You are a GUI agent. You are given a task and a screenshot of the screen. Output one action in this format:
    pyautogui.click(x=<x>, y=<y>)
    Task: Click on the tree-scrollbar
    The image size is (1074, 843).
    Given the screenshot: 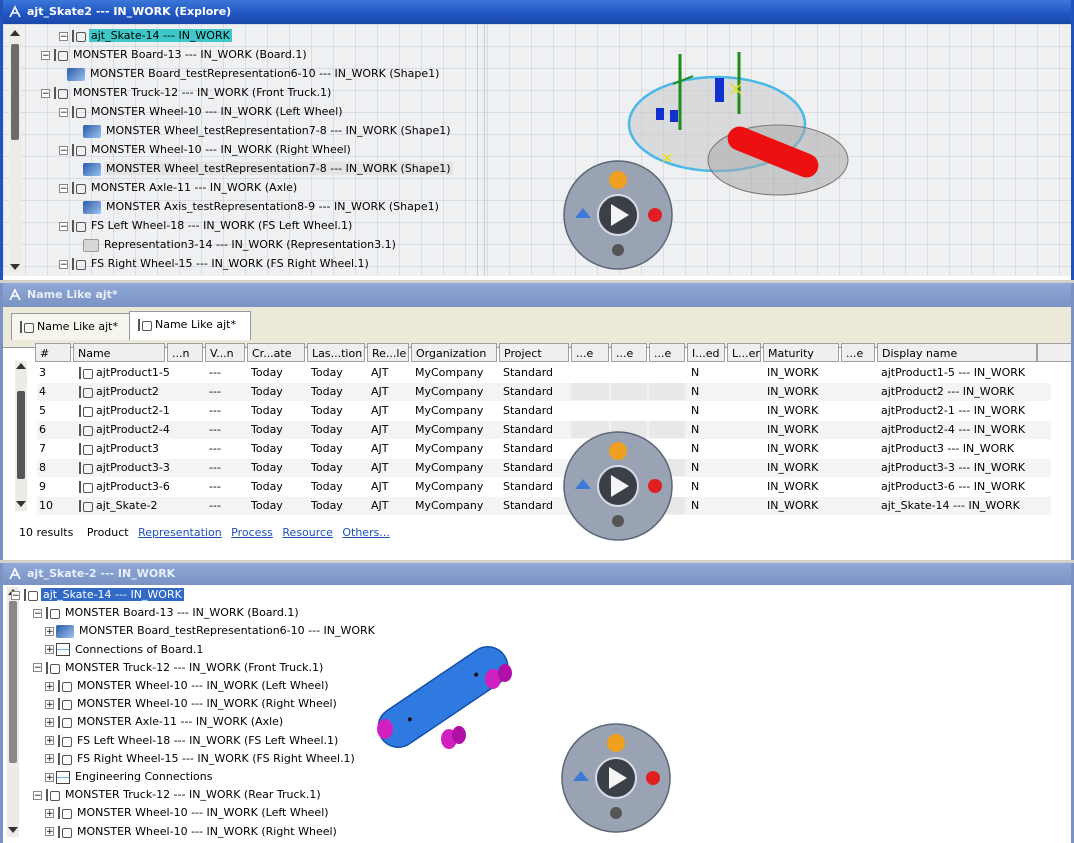 What is the action you would take?
    pyautogui.click(x=15, y=150)
    